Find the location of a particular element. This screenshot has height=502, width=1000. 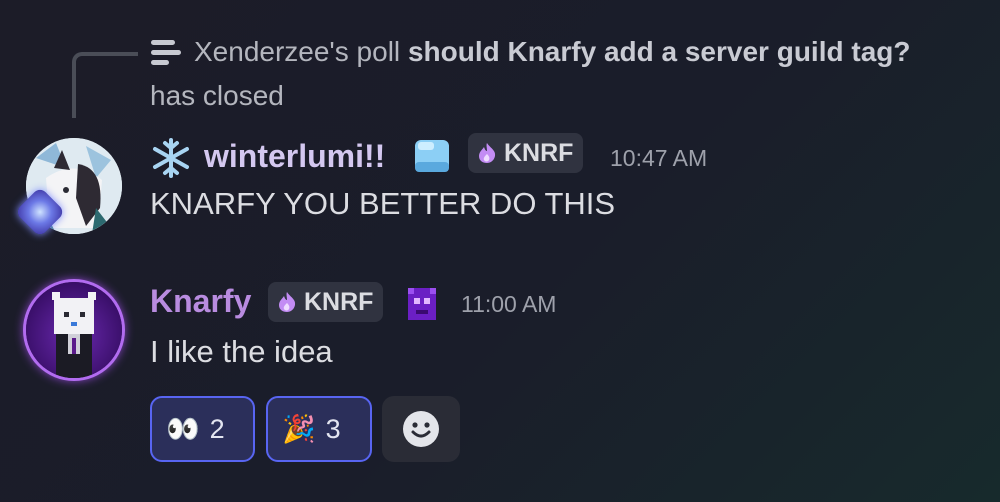

timestamp: 10:47 AM is located at coordinates (658, 158).